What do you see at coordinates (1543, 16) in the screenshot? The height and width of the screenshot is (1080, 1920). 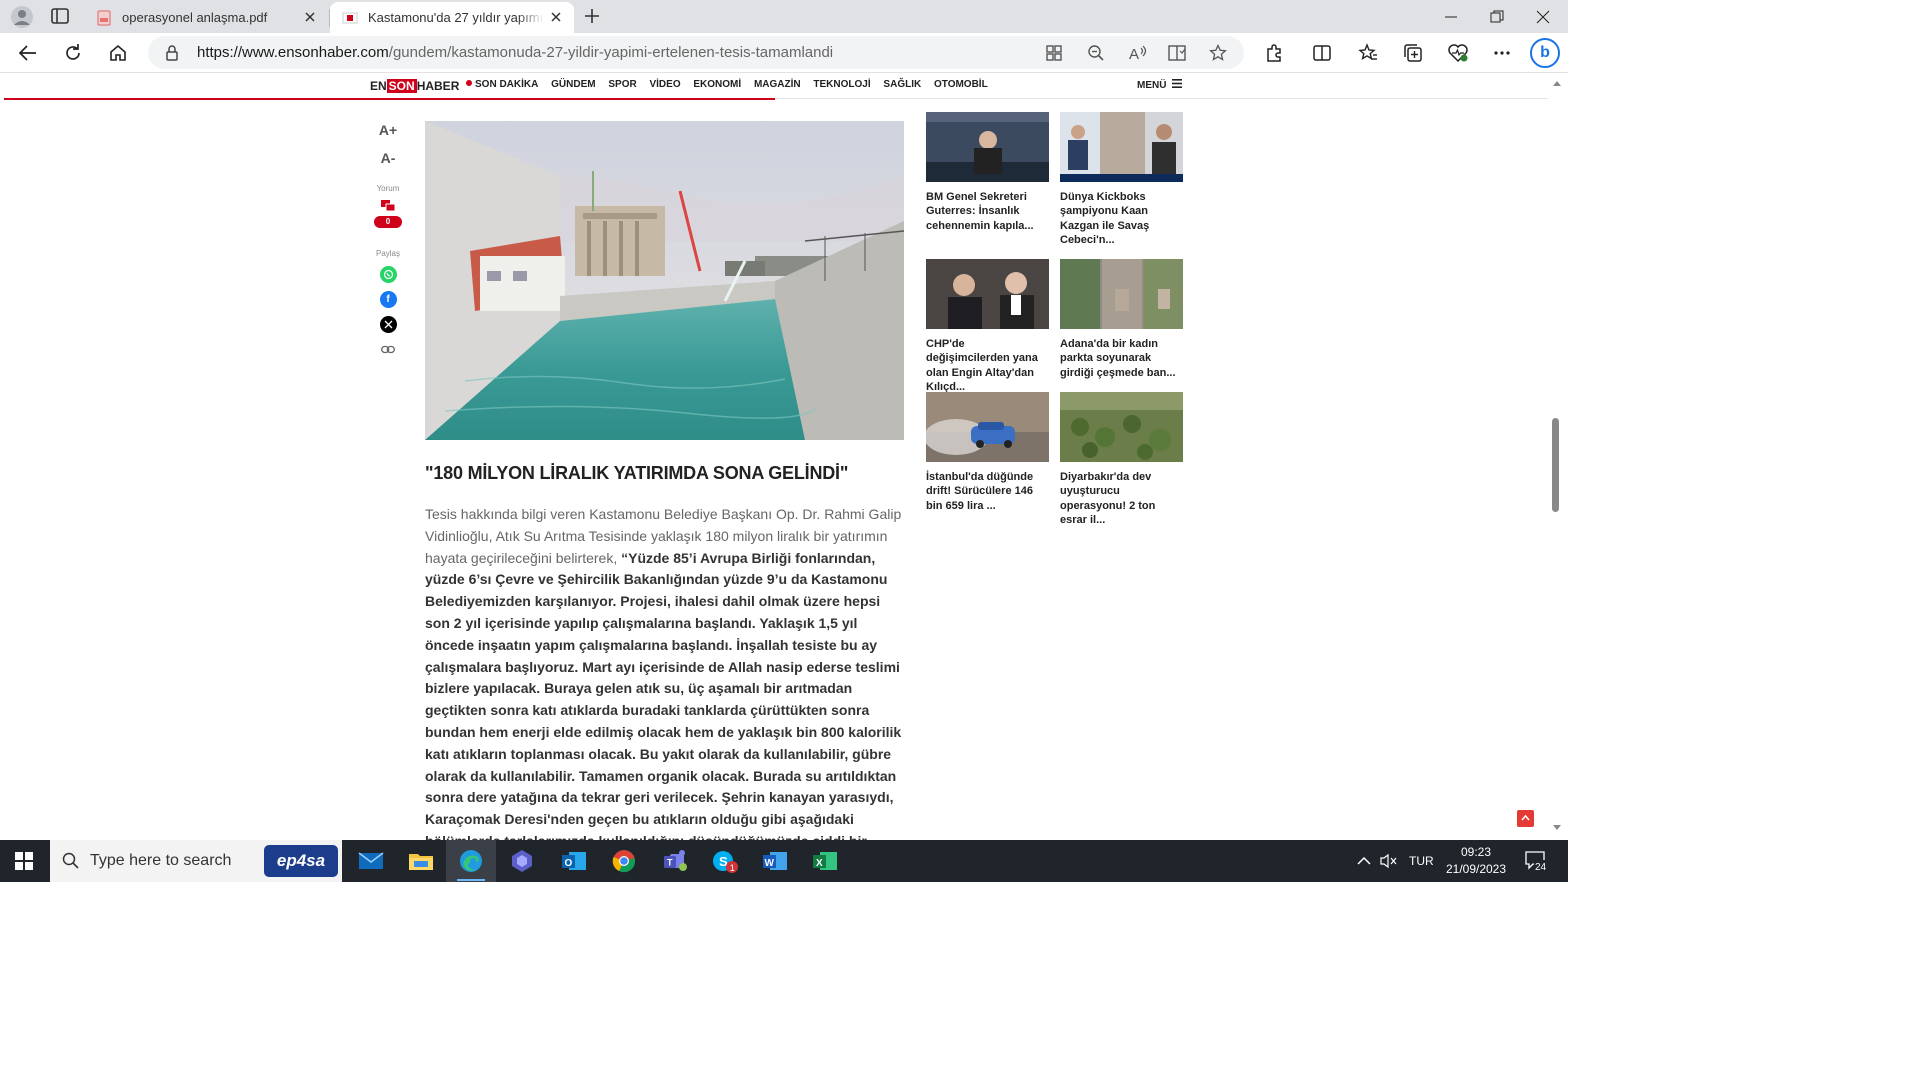 I see `close-window-button` at bounding box center [1543, 16].